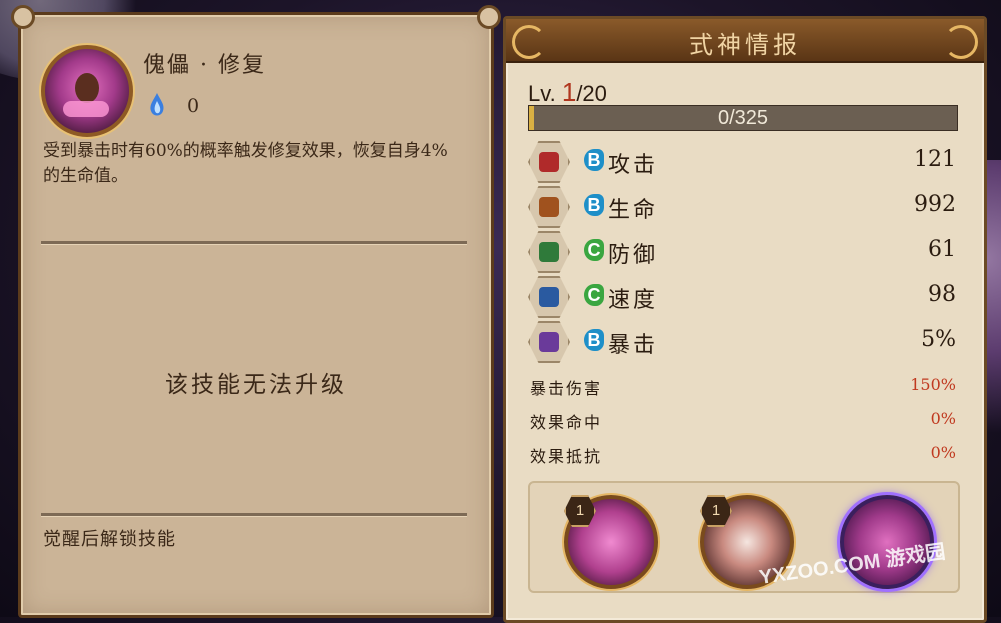 The width and height of the screenshot is (1001, 623). I want to click on title-bar: 式神情报, so click(745, 41).